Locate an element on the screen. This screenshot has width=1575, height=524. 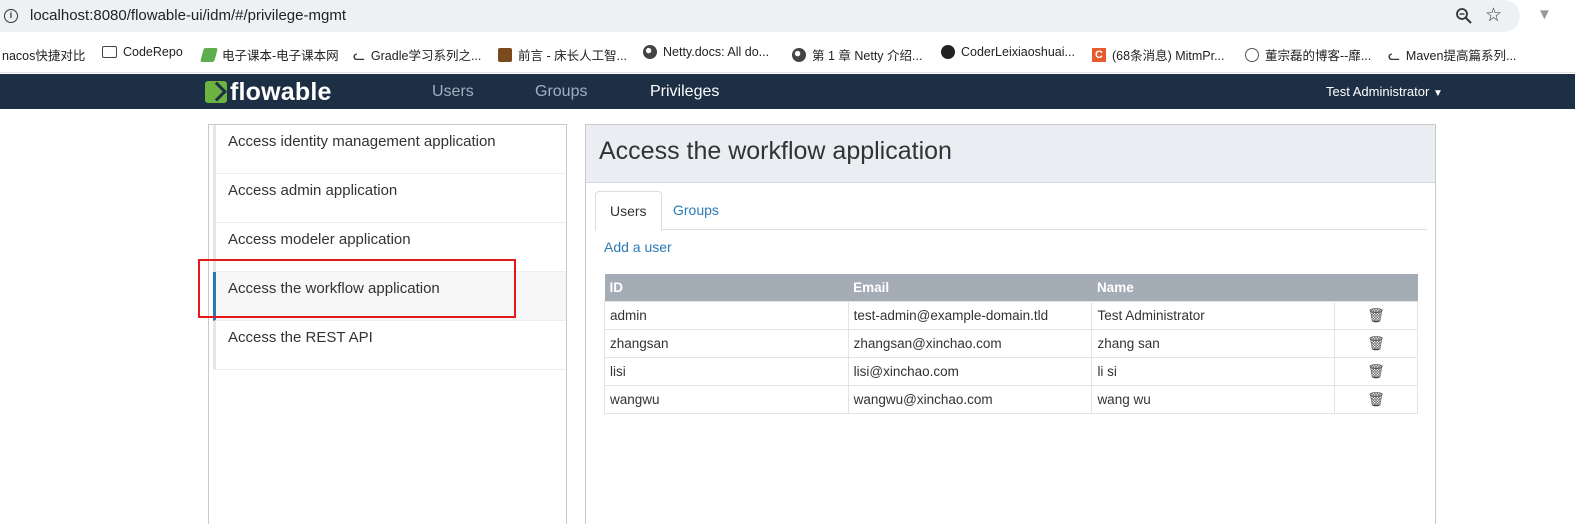
cell-email: wangwu@xinchao.com is located at coordinates (970, 399).